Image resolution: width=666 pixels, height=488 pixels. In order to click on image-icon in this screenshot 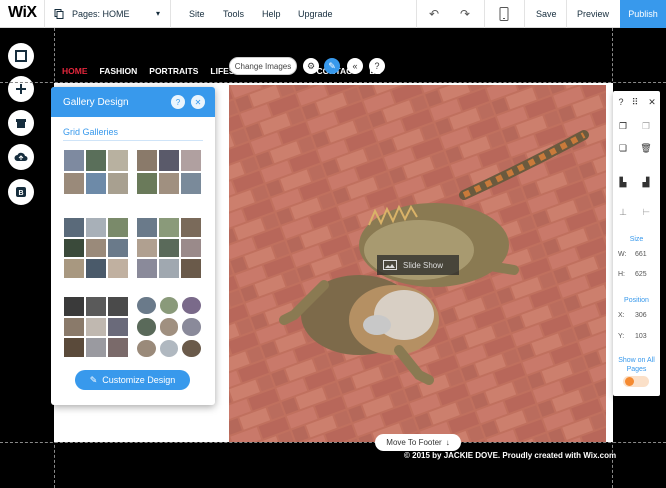, I will do `click(390, 265)`.